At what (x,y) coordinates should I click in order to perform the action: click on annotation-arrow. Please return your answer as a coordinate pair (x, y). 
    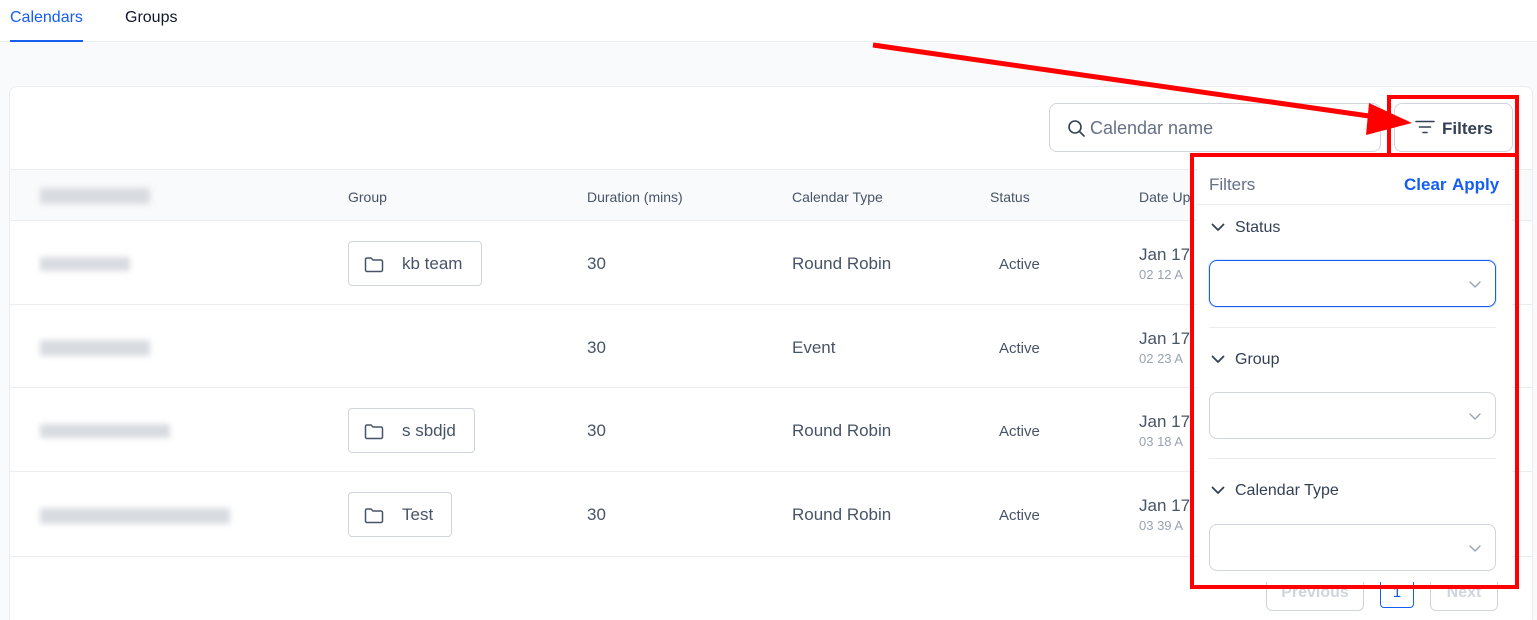
    Looking at the image, I should click on (1142, 88).